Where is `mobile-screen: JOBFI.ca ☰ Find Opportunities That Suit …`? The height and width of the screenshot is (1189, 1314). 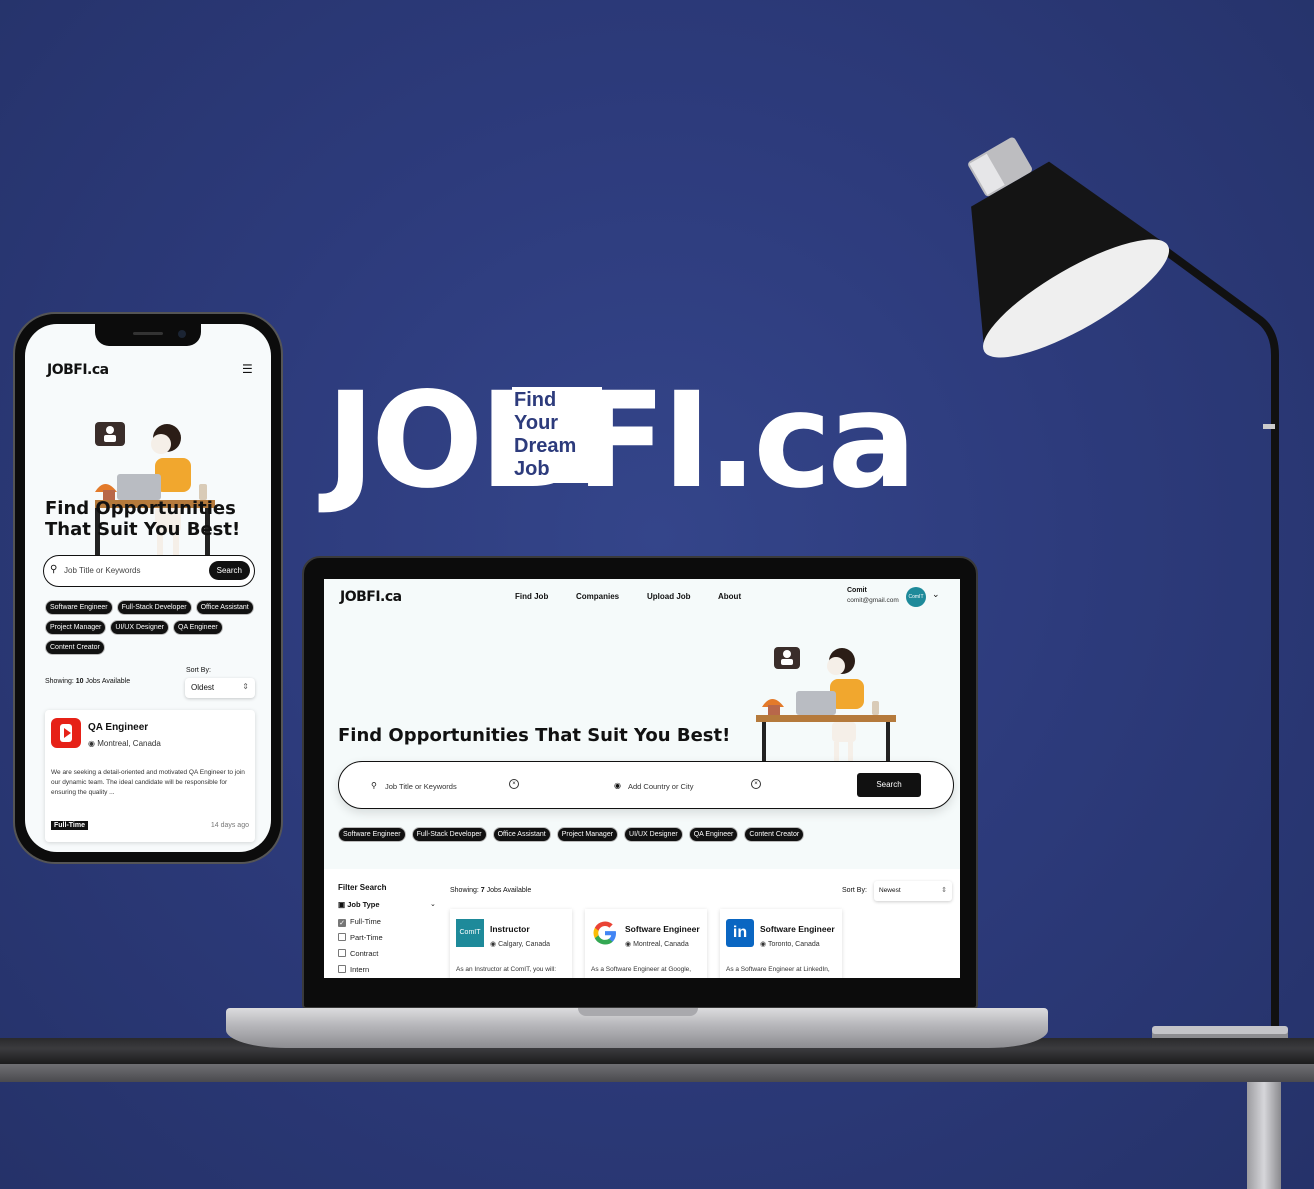
mobile-screen: JOBFI.ca ☰ Find Opportunities That Suit … is located at coordinates (148, 588).